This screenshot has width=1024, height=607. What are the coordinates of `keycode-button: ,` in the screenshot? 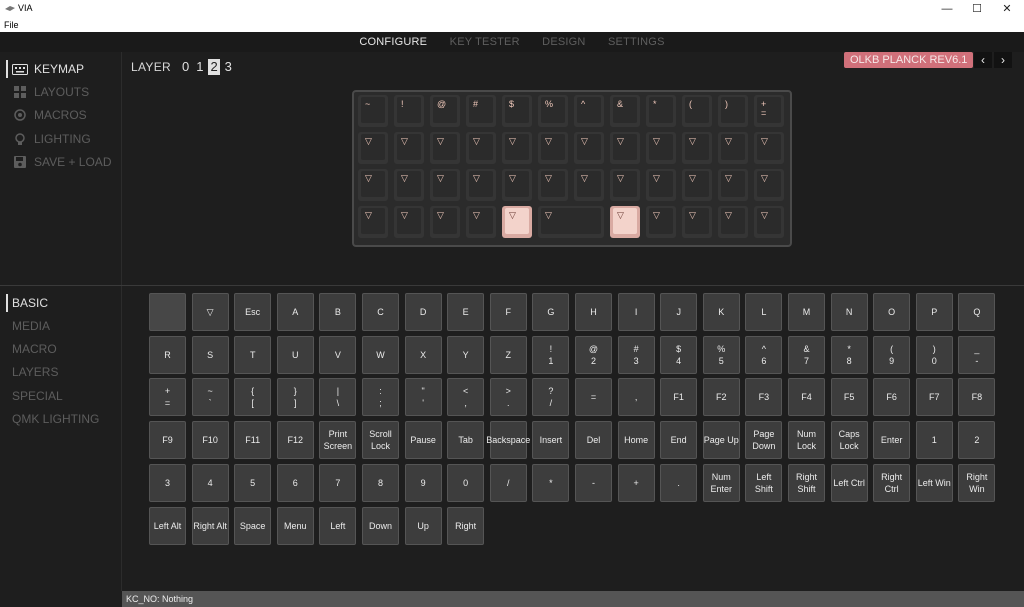 It's located at (636, 397).